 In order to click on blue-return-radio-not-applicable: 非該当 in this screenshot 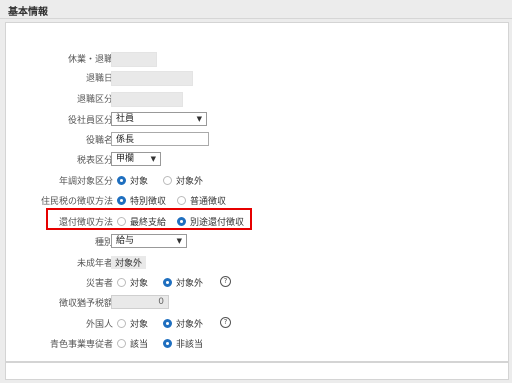, I will do `click(183, 343)`.